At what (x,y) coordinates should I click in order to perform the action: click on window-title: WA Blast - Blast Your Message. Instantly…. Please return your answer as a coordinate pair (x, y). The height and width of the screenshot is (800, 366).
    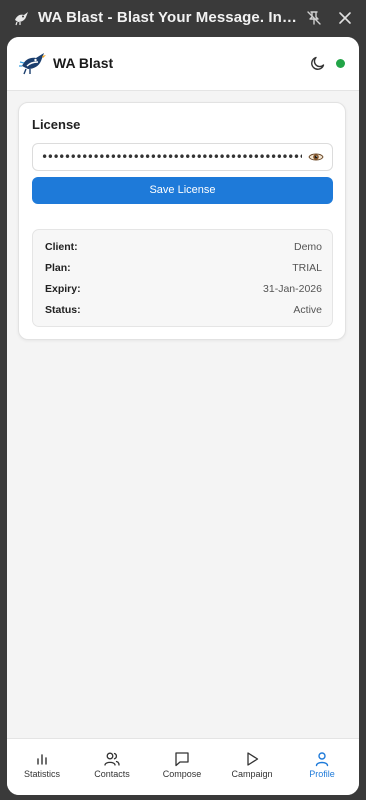
    Looking at the image, I should click on (169, 17).